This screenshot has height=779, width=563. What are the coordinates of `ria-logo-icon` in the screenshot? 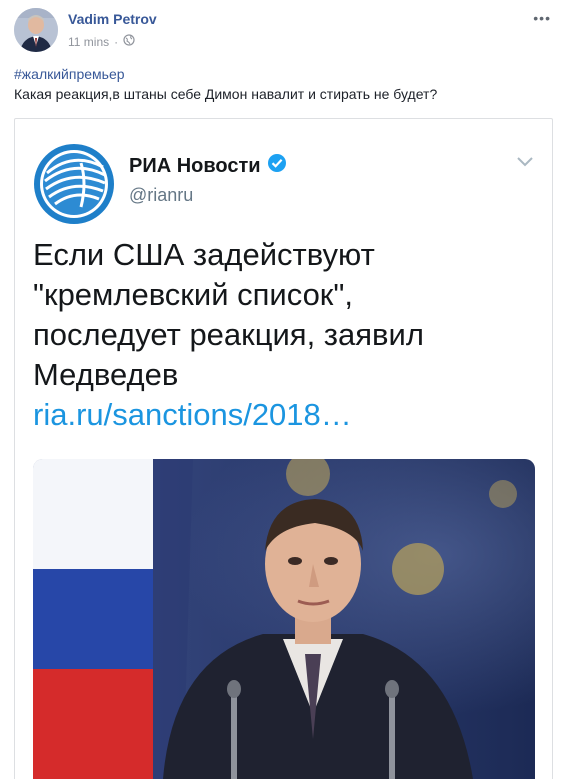 It's located at (74, 184).